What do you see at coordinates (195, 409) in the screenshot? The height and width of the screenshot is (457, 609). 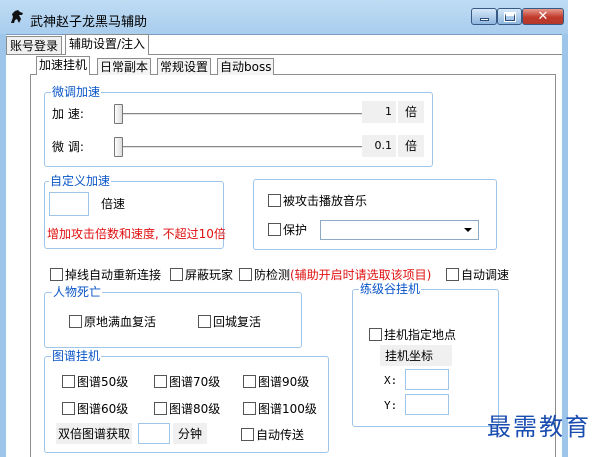 I see `tujian-80-label: 图谱80级` at bounding box center [195, 409].